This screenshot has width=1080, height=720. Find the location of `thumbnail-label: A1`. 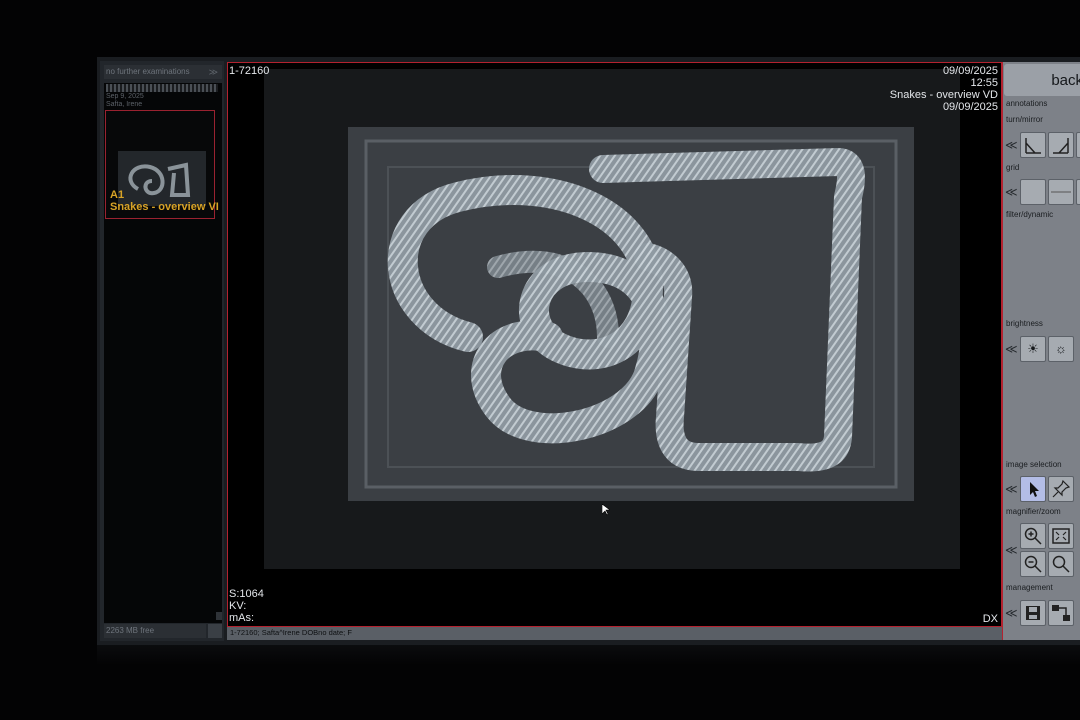

thumbnail-label: A1 is located at coordinates (117, 195).